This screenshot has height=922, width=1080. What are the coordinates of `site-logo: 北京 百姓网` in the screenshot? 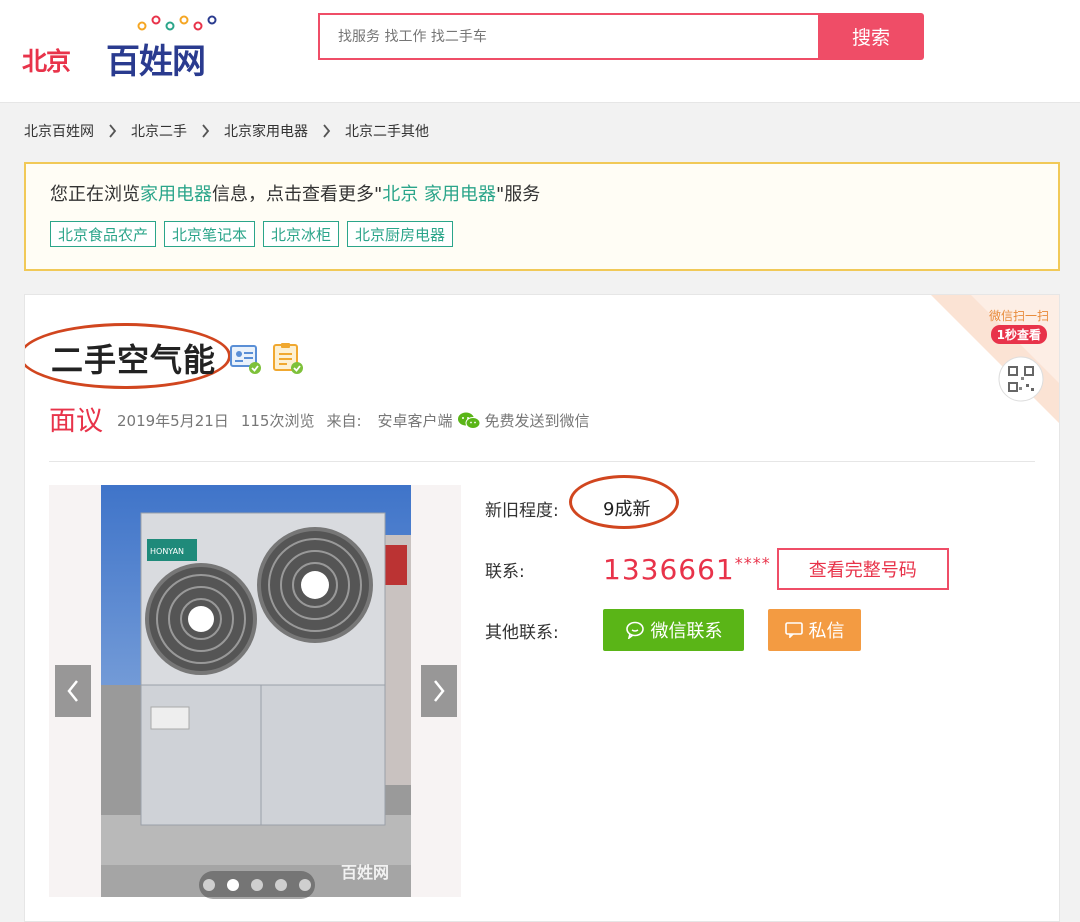 It's located at (127, 48).